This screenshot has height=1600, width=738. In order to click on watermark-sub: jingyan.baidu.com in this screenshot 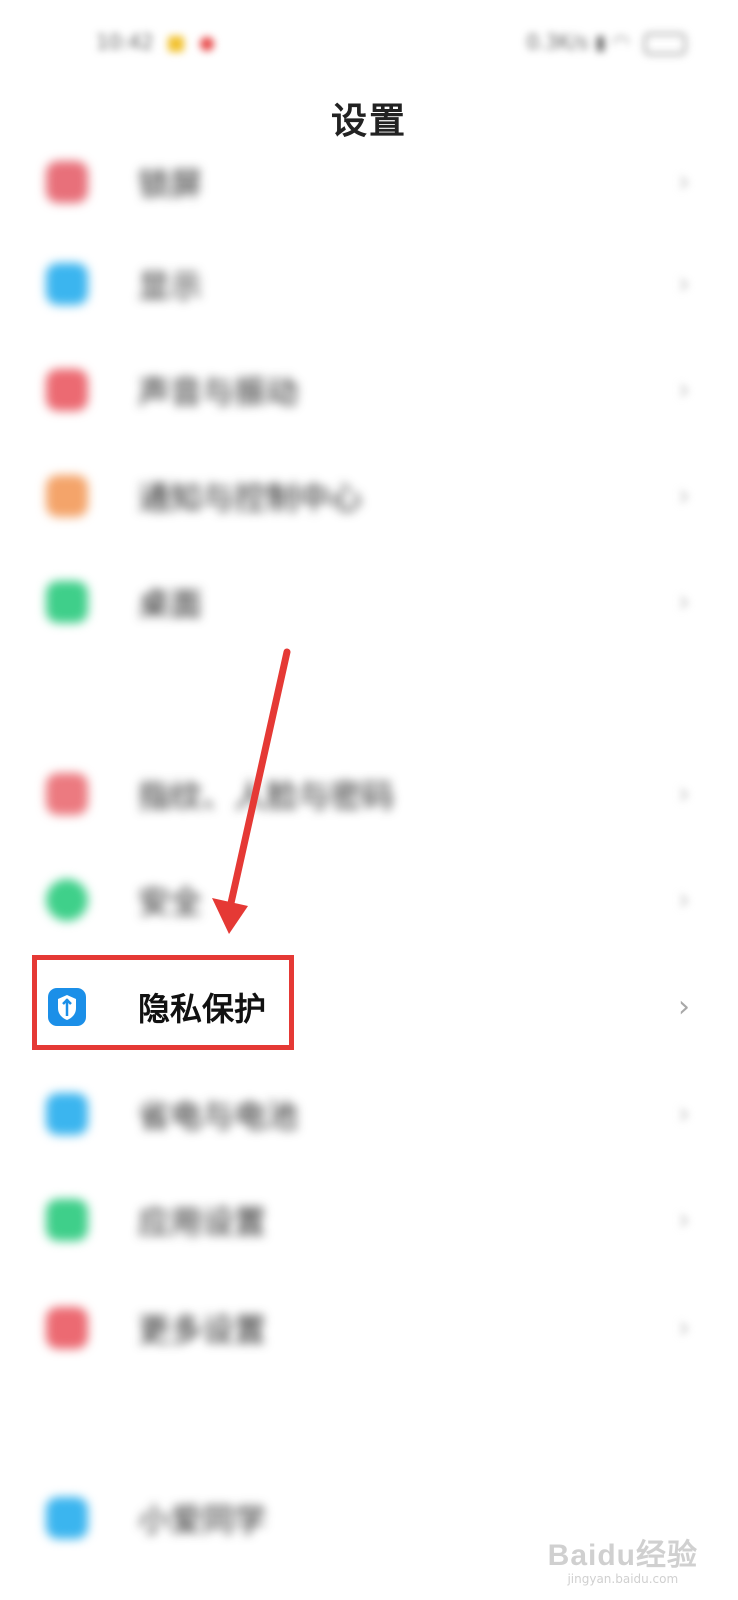, I will do `click(623, 1579)`.